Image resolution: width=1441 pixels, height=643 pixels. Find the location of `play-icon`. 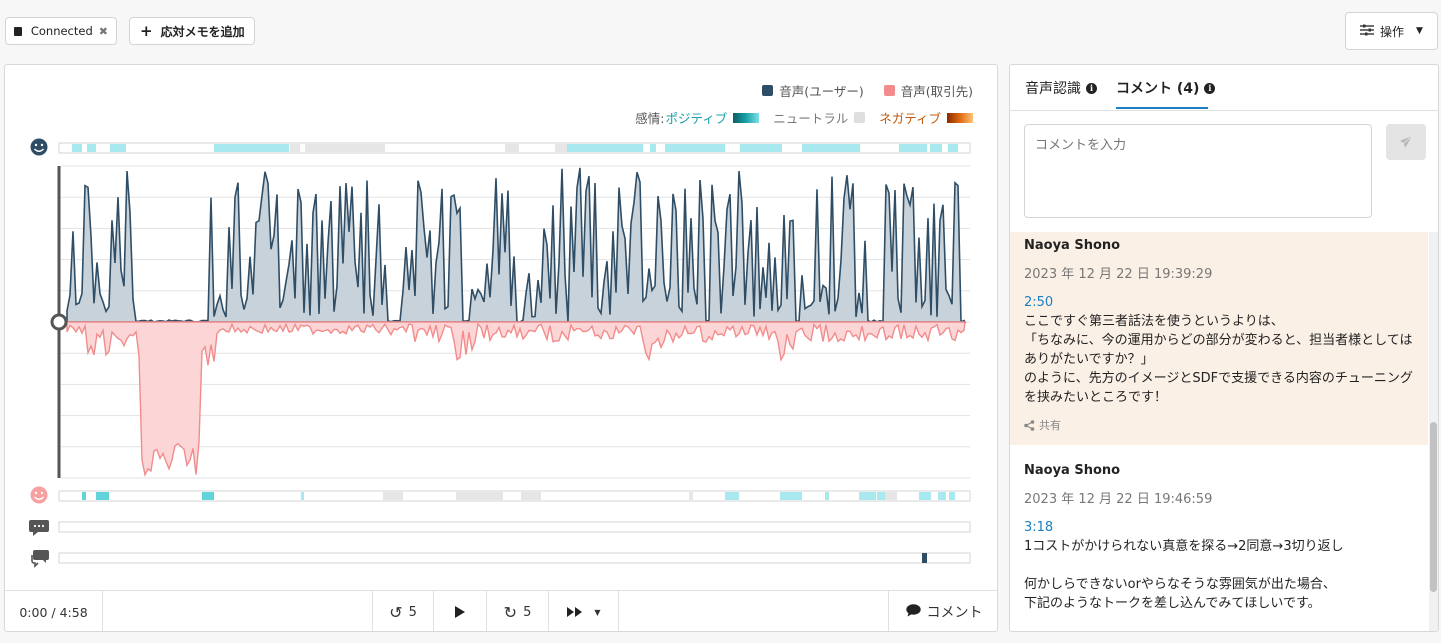

play-icon is located at coordinates (460, 612).